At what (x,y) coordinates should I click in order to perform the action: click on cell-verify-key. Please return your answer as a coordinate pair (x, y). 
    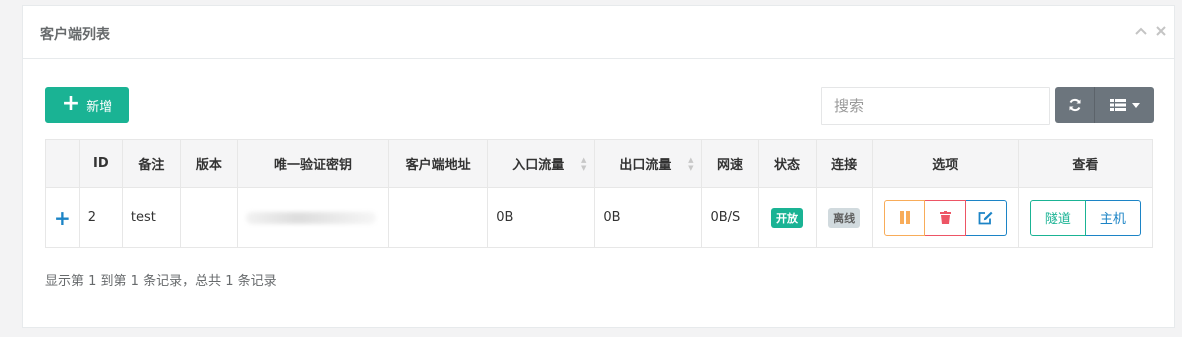
    Looking at the image, I should click on (313, 217).